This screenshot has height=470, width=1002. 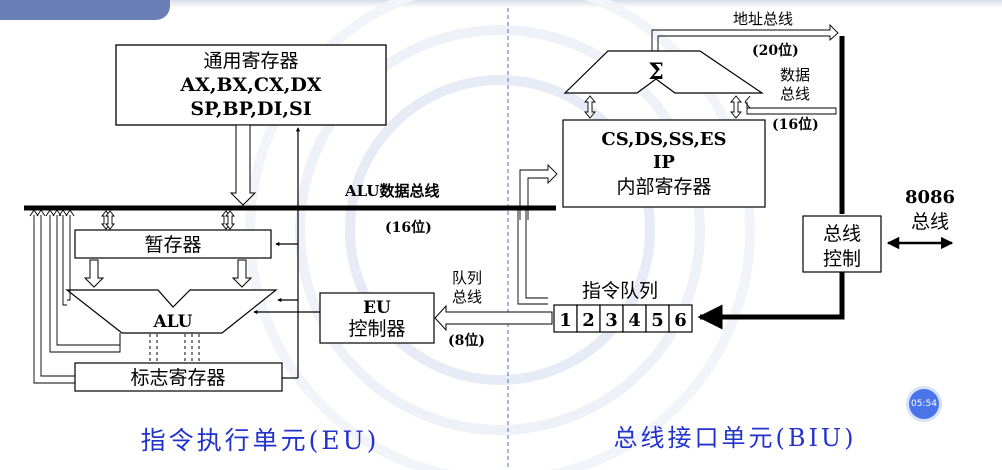 What do you see at coordinates (168, 273) in the screenshot?
I see `temp-alu-arrows` at bounding box center [168, 273].